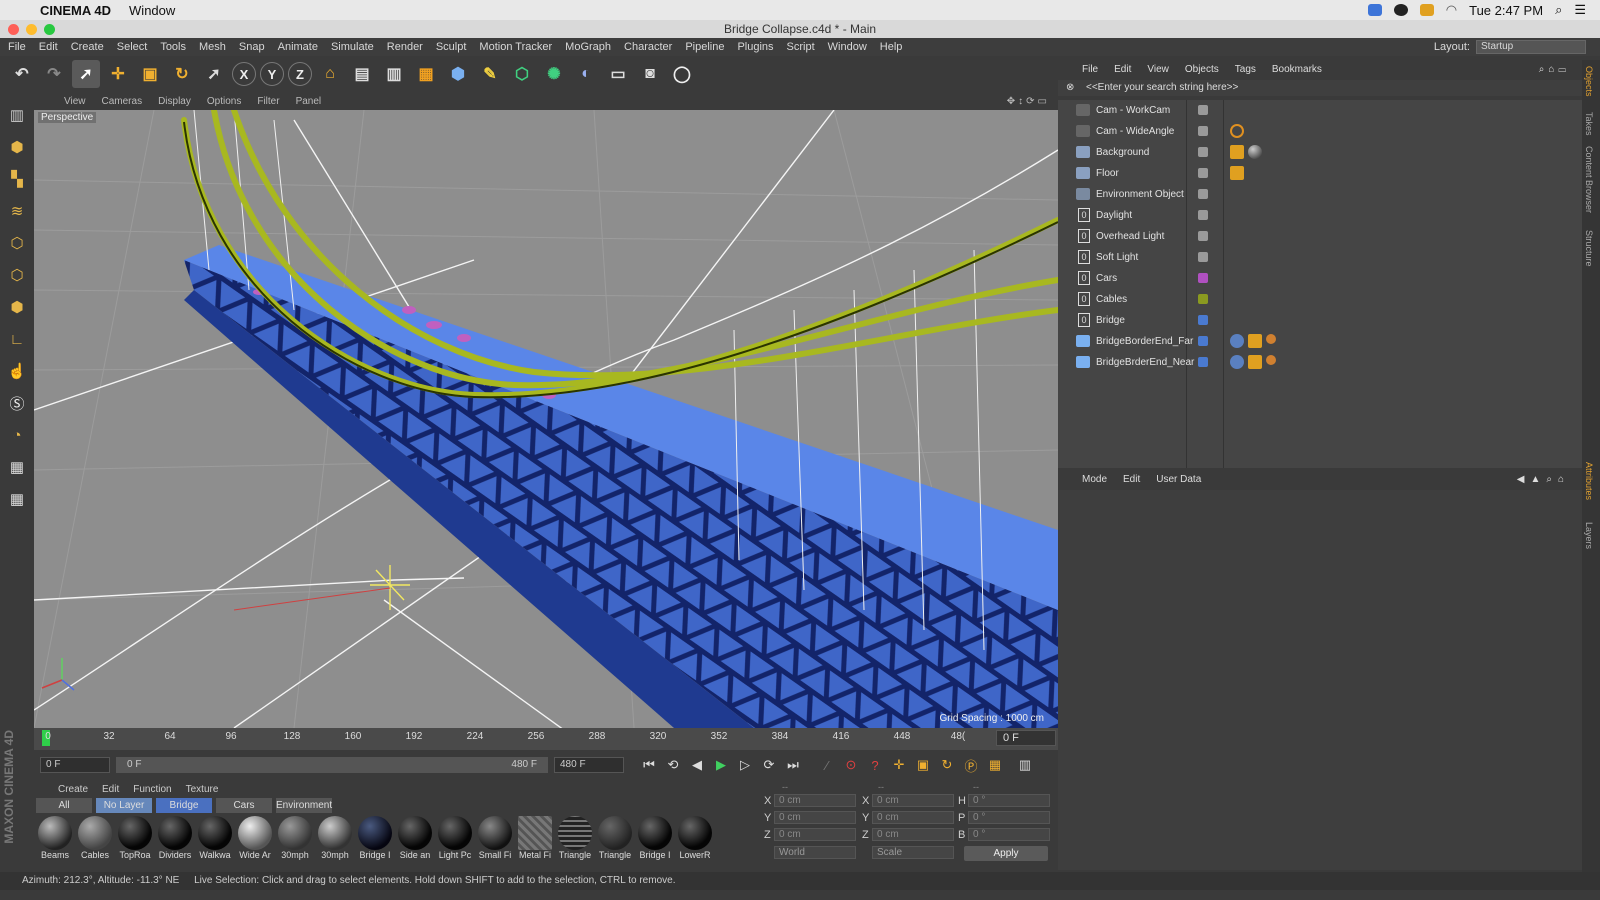 The width and height of the screenshot is (1600, 900). Describe the element at coordinates (295, 843) in the screenshot. I see `material-swatch: 30mph` at that location.